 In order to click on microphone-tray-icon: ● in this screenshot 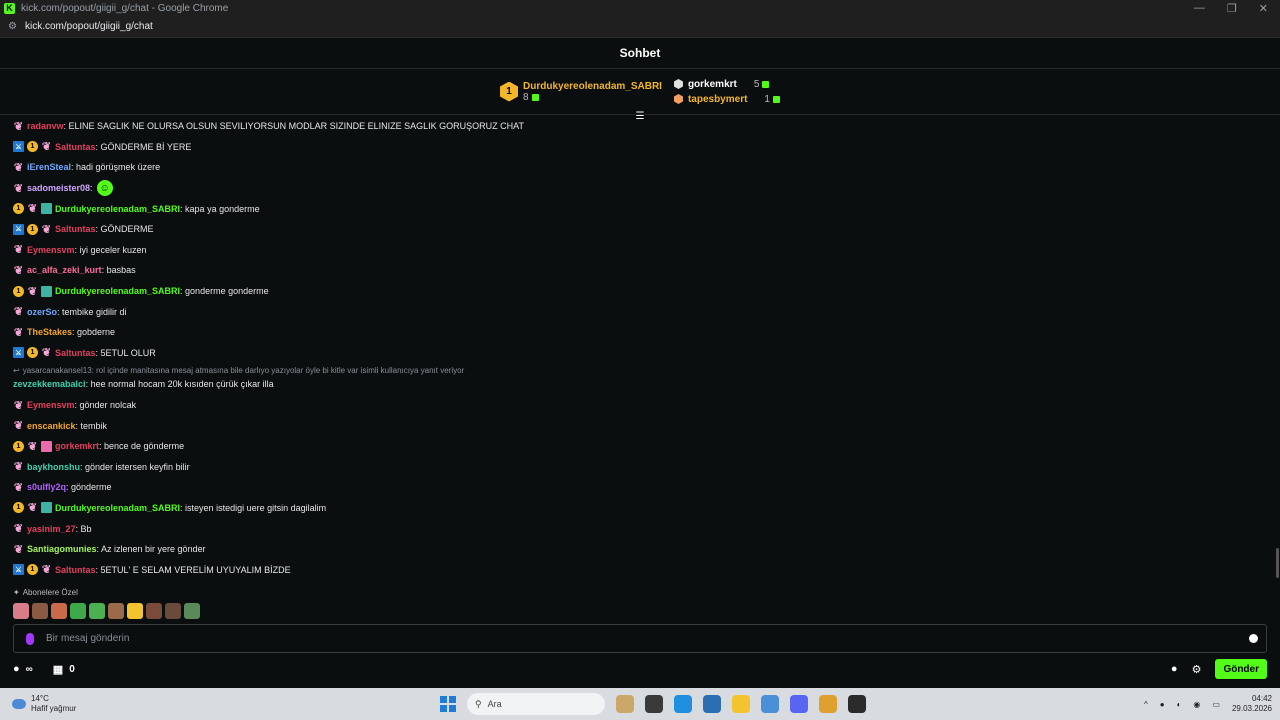, I will do `click(1162, 704)`.